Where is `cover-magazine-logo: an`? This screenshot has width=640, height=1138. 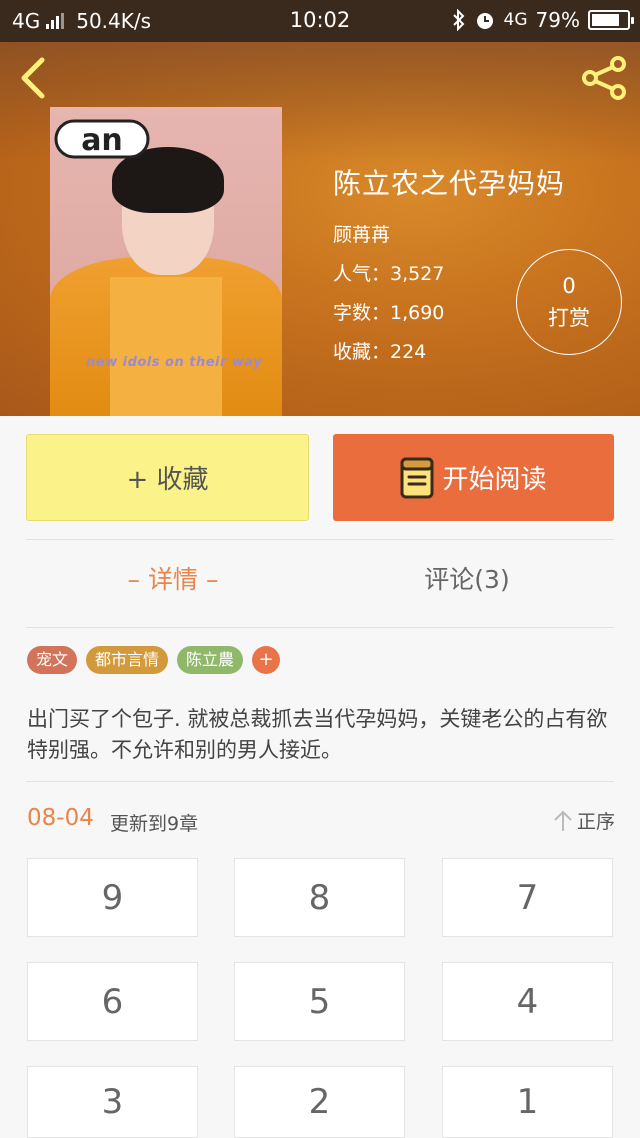 cover-magazine-logo: an is located at coordinates (102, 139).